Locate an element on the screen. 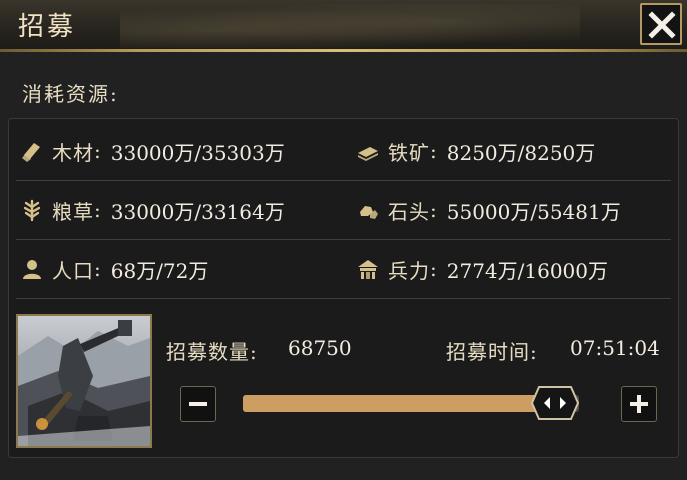  resource-iron-ore: 铁矿 : 8250万/8250万 is located at coordinates (475, 151).